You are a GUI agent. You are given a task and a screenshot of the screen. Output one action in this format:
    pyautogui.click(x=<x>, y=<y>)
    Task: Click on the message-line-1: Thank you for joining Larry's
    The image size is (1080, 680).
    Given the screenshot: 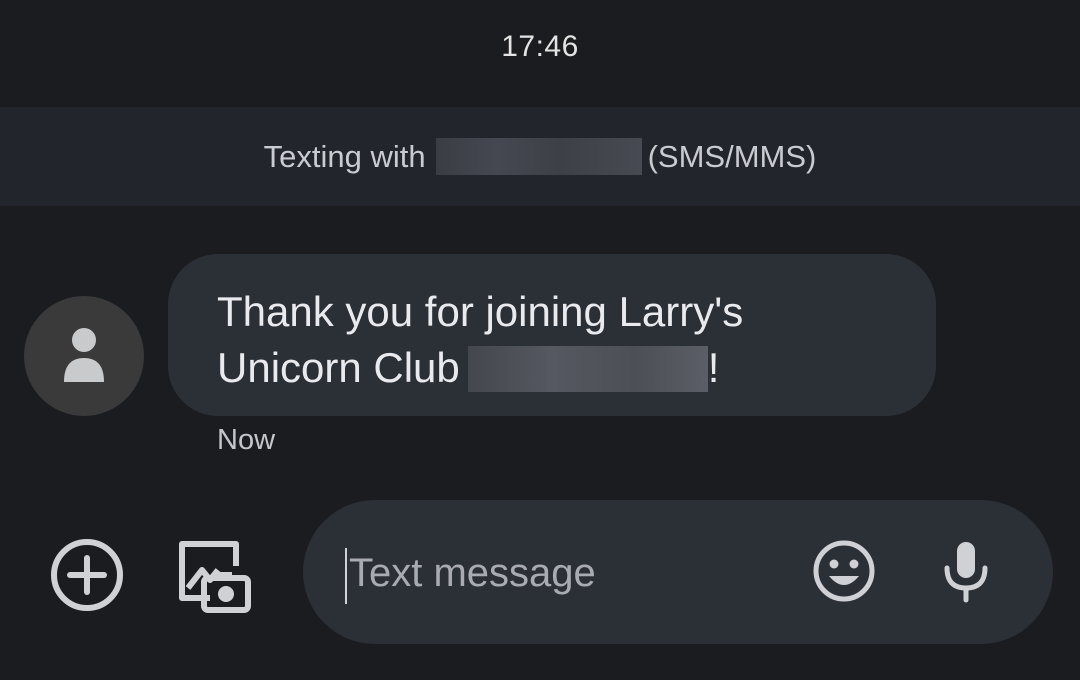 What is the action you would take?
    pyautogui.click(x=480, y=311)
    